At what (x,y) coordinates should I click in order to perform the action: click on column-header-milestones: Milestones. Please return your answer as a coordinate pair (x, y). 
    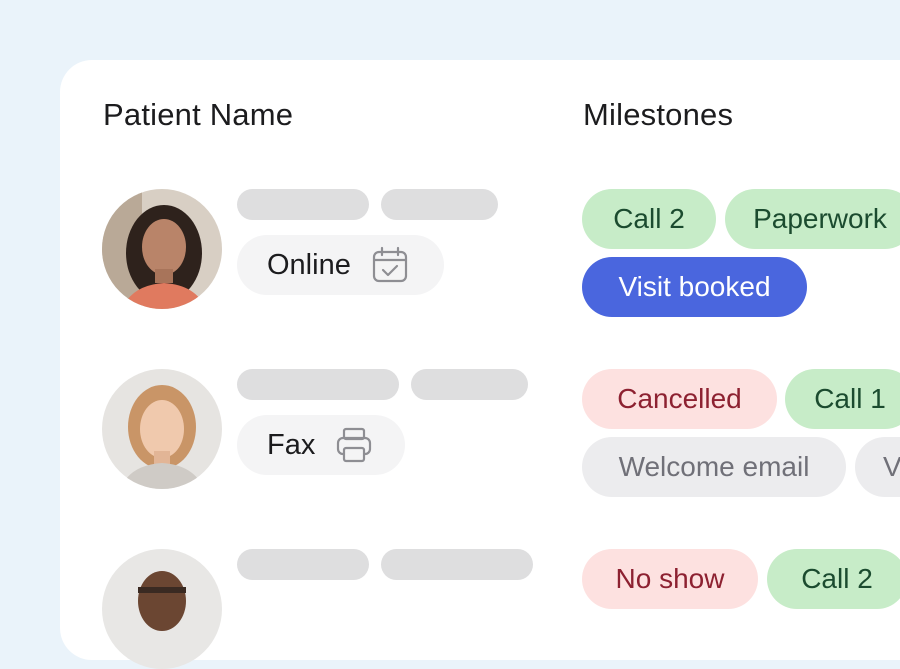
    Looking at the image, I should click on (658, 114).